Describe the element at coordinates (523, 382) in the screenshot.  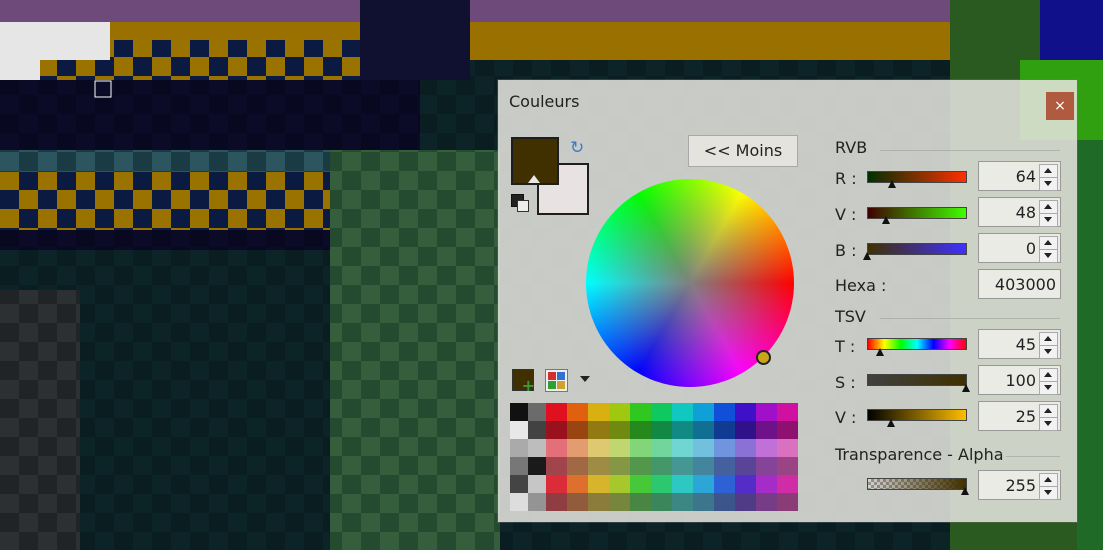
I see `add-color-button: +` at that location.